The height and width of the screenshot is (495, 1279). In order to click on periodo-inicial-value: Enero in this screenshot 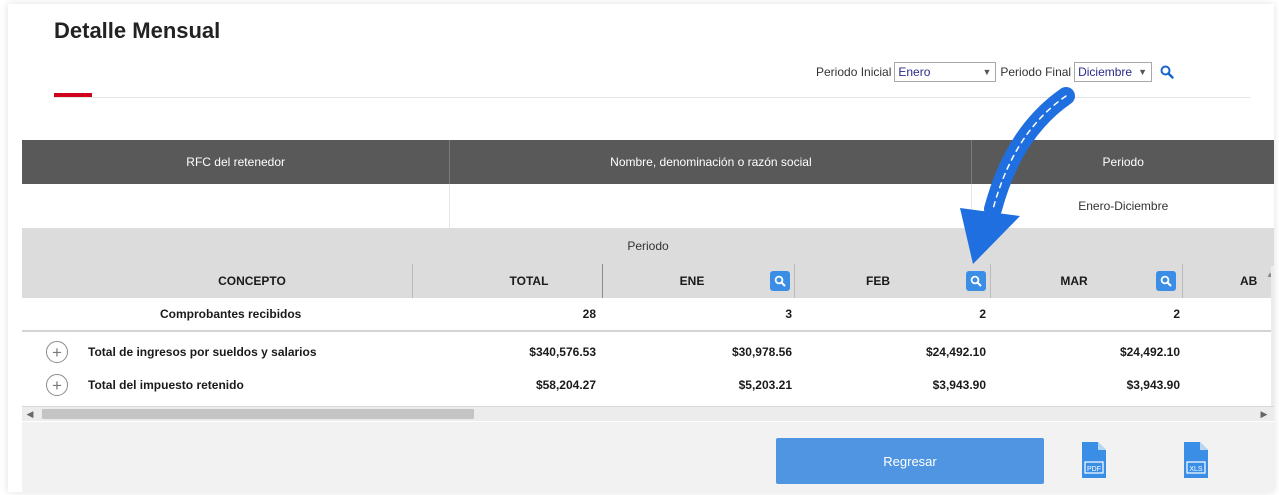, I will do `click(914, 72)`.